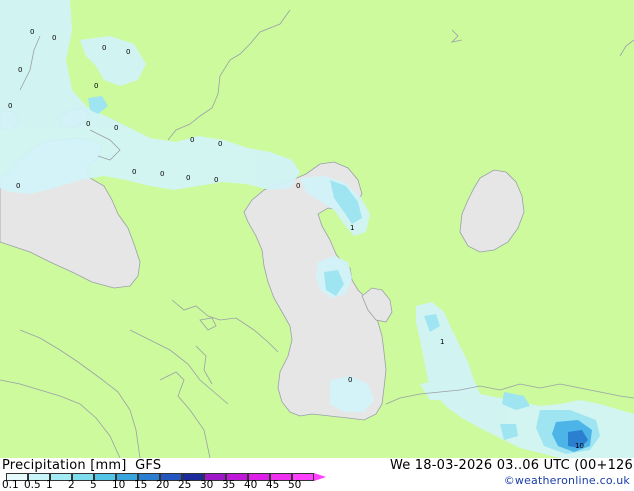  I want to click on scale-label: 20, so click(163, 485).